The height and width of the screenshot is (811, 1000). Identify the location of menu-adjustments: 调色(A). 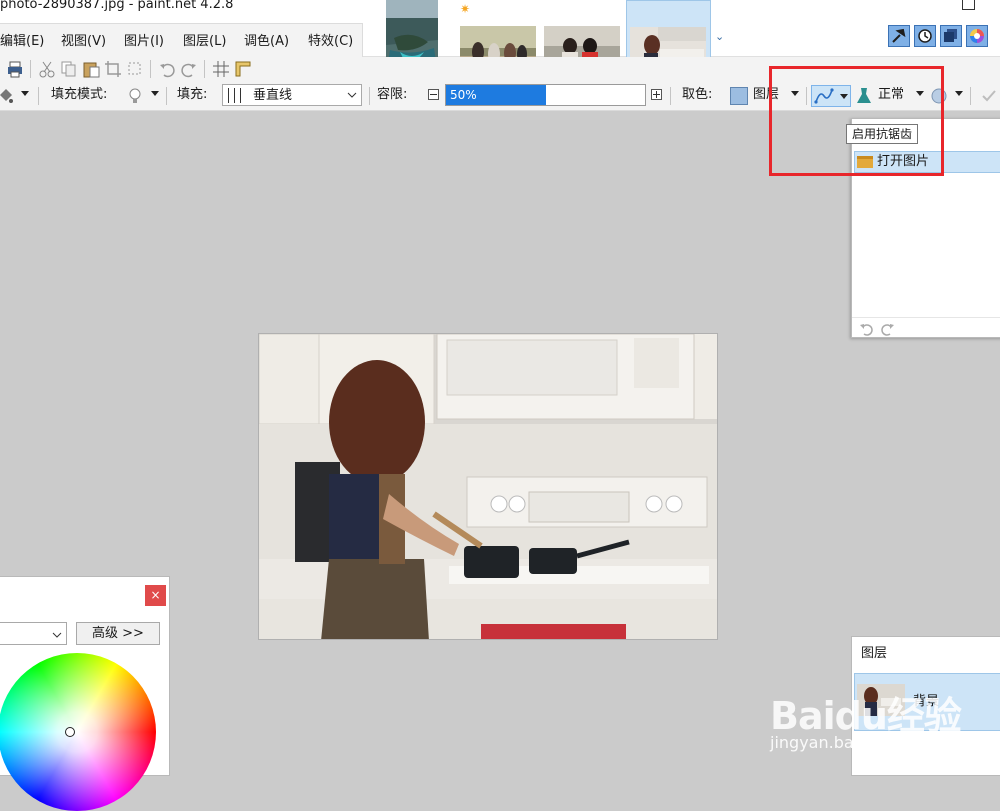
(266, 42).